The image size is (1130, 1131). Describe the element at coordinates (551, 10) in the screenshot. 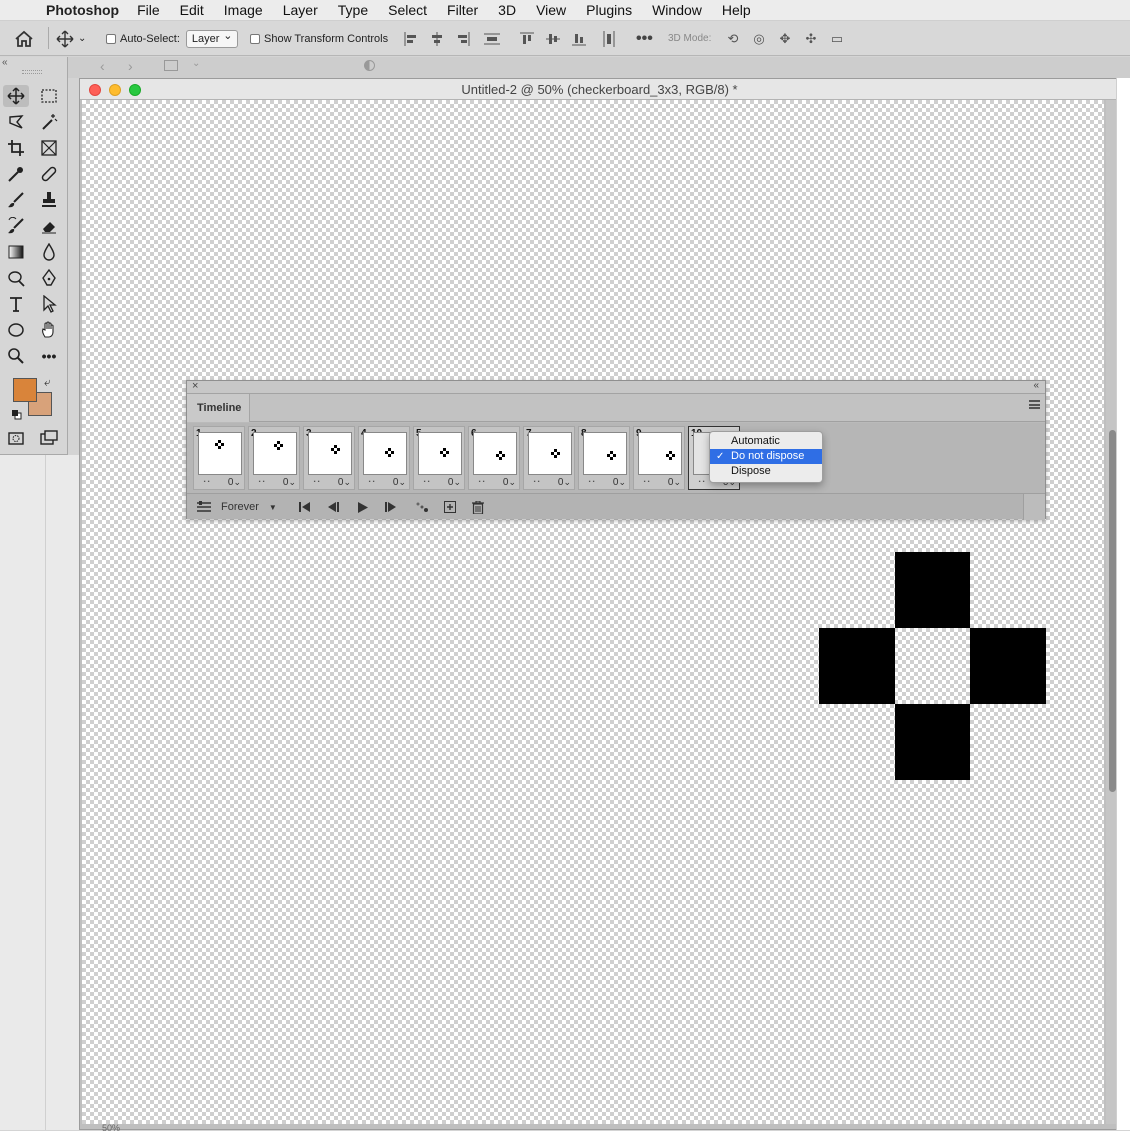

I see `menu-view: View` at that location.